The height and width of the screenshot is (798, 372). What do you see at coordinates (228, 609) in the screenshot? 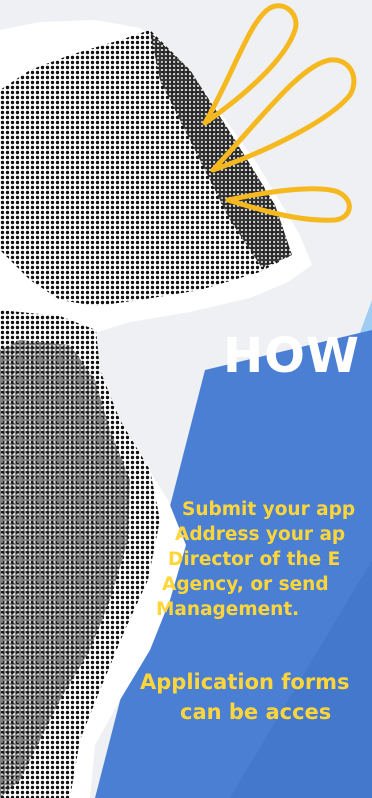
I see `body-line-5: Management.` at bounding box center [228, 609].